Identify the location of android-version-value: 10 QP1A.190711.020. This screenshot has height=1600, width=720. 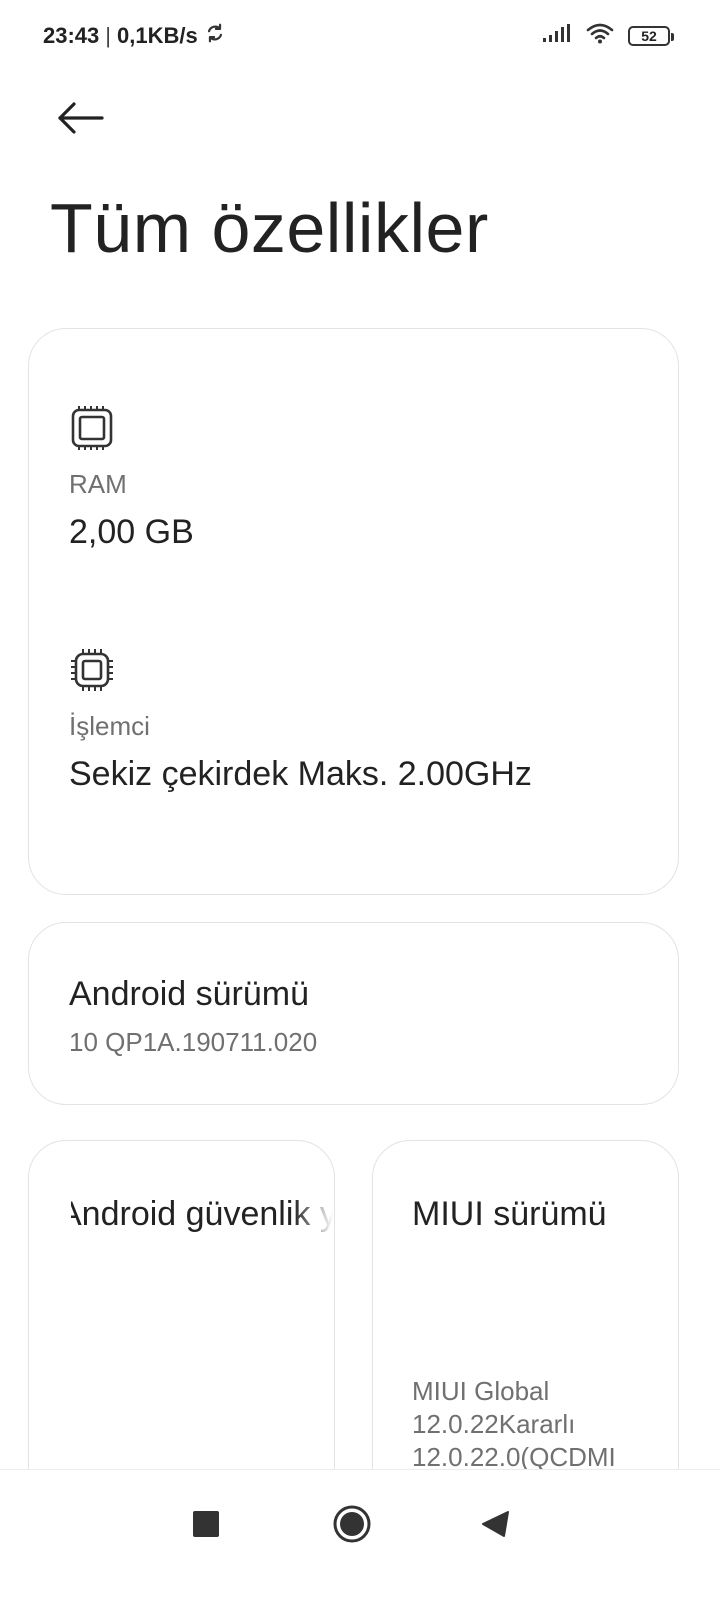
(193, 1042).